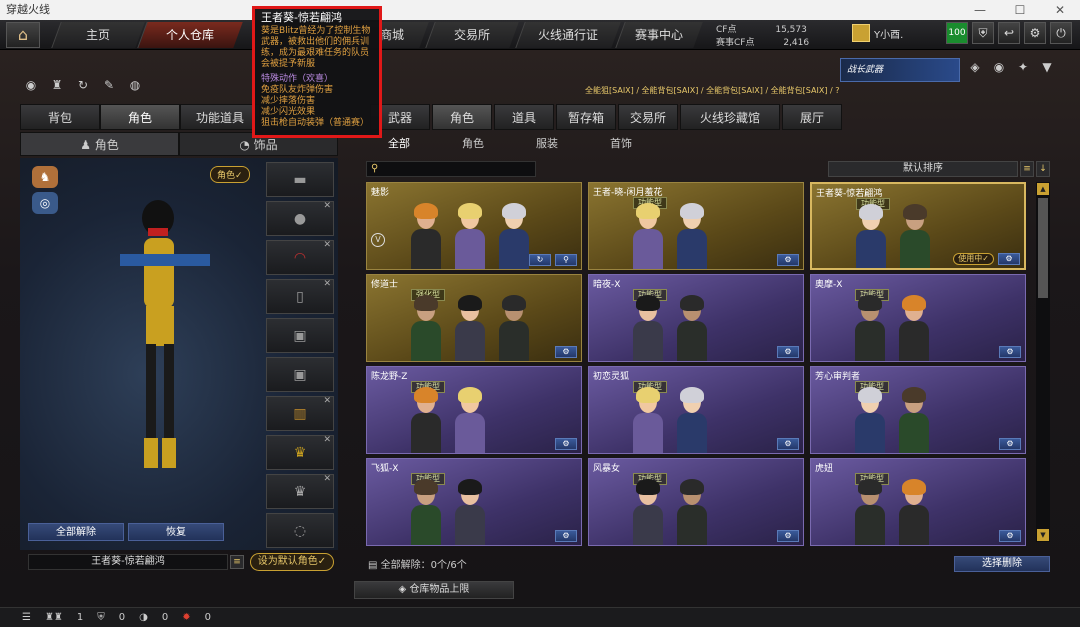 The height and width of the screenshot is (627, 1080). I want to click on gear-icon: ⚙, so click(1035, 33).